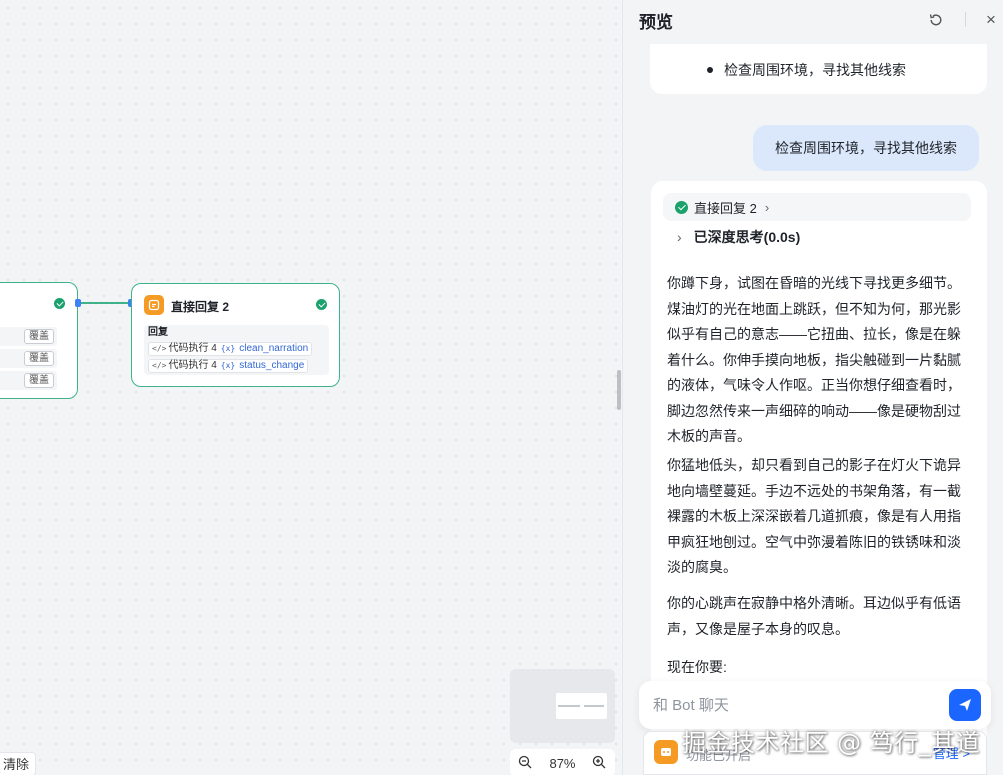 The height and width of the screenshot is (775, 1003). I want to click on step-label: 直接回复 2, so click(725, 208).